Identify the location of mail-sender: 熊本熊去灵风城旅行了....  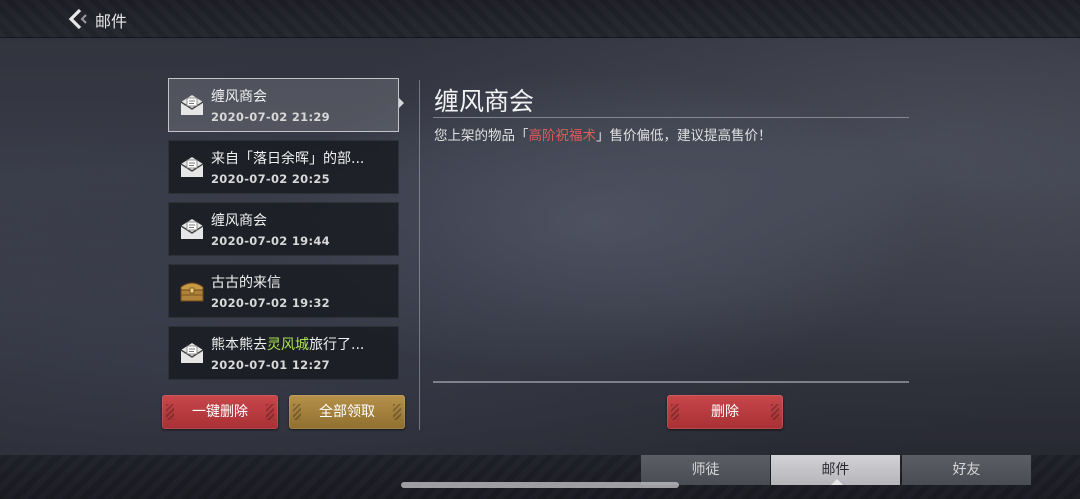
(287, 344).